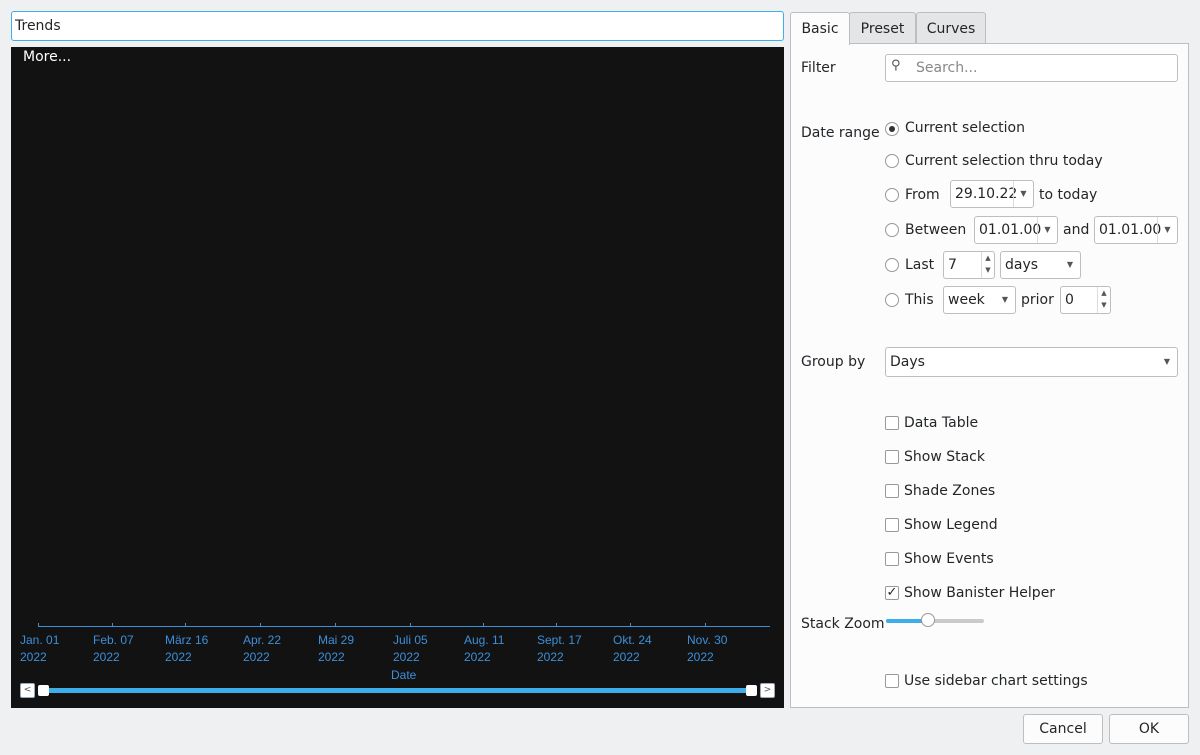 The image size is (1200, 755). What do you see at coordinates (484, 648) in the screenshot?
I see `x-tick-label: Aug. 11 2022` at bounding box center [484, 648].